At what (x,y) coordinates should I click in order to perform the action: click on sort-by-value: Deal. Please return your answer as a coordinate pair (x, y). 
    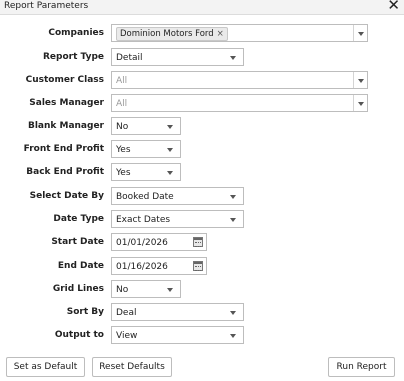
    Looking at the image, I should click on (126, 313).